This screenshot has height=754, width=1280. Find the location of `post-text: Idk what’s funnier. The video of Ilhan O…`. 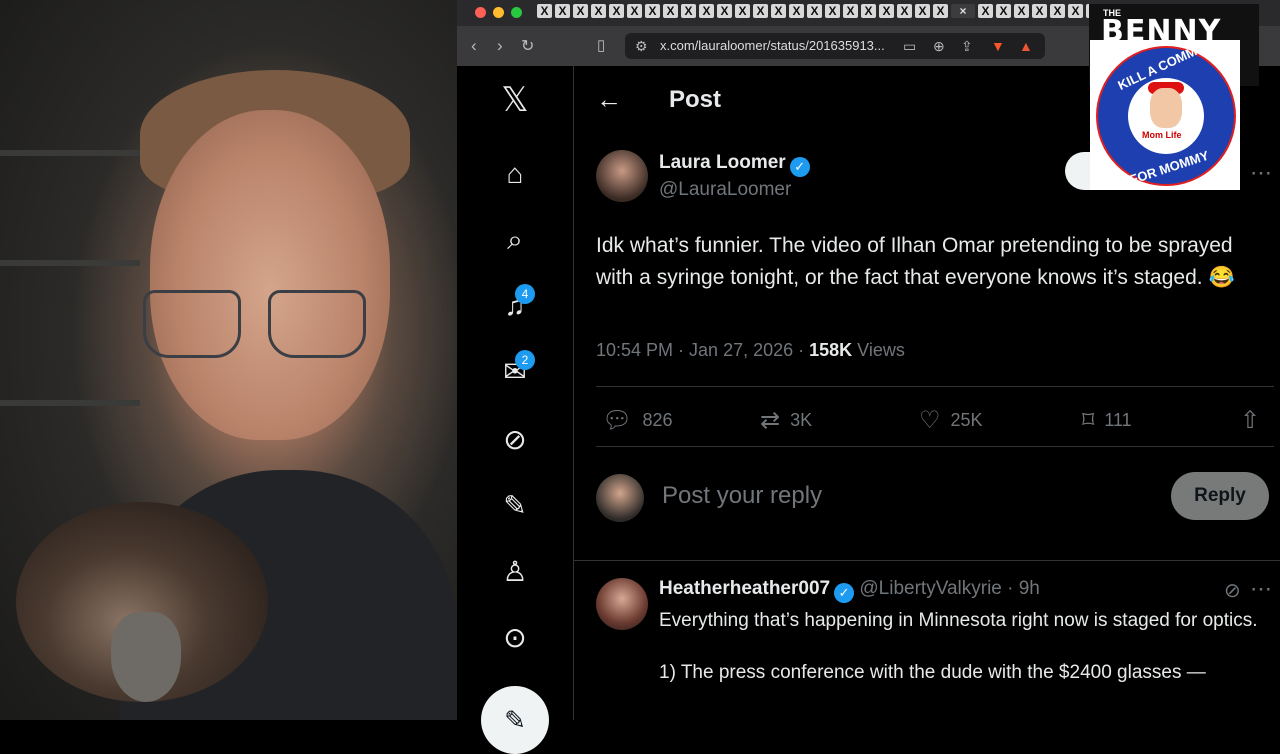

post-text: Idk what’s funnier. The video of Ilhan O… is located at coordinates (915, 261).